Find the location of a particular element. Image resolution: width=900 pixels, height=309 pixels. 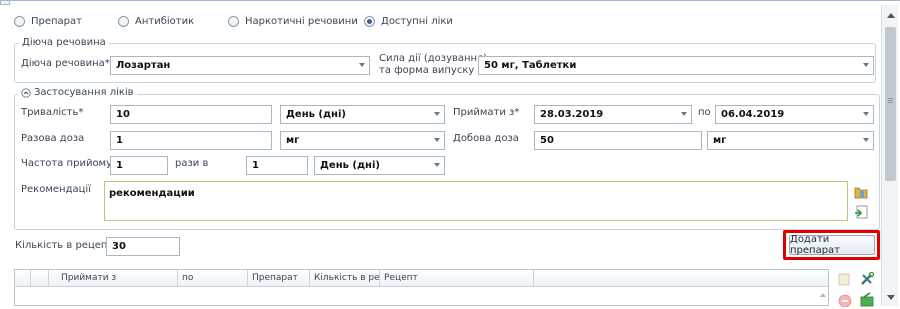

scroll-up-icon is located at coordinates (891, 15).